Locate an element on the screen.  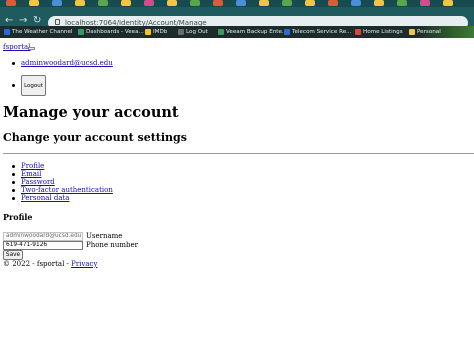
bookmark-label: Personal is located at coordinates (429, 32).